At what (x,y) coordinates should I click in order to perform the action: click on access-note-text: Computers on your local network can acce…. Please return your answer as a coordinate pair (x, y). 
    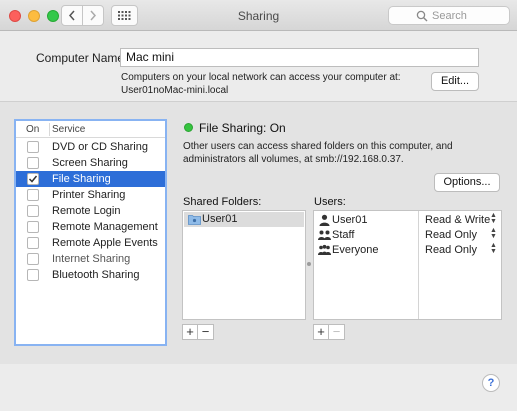
    Looking at the image, I should click on (261, 77).